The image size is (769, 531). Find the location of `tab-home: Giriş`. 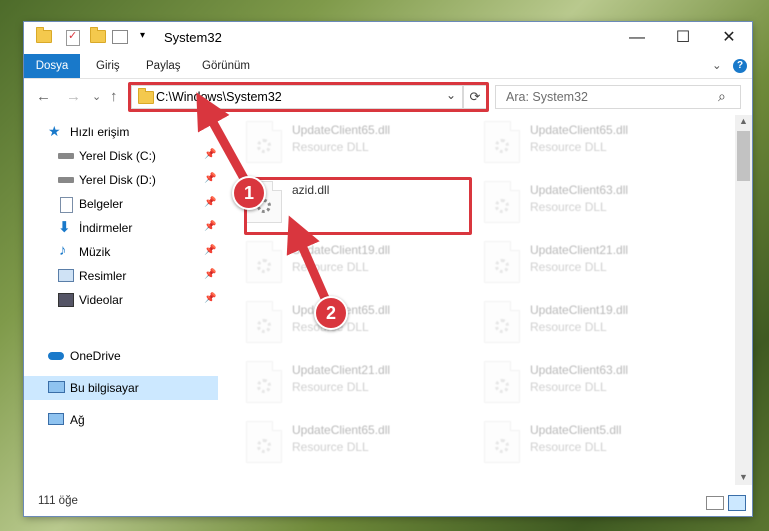

tab-home: Giriş is located at coordinates (108, 66).